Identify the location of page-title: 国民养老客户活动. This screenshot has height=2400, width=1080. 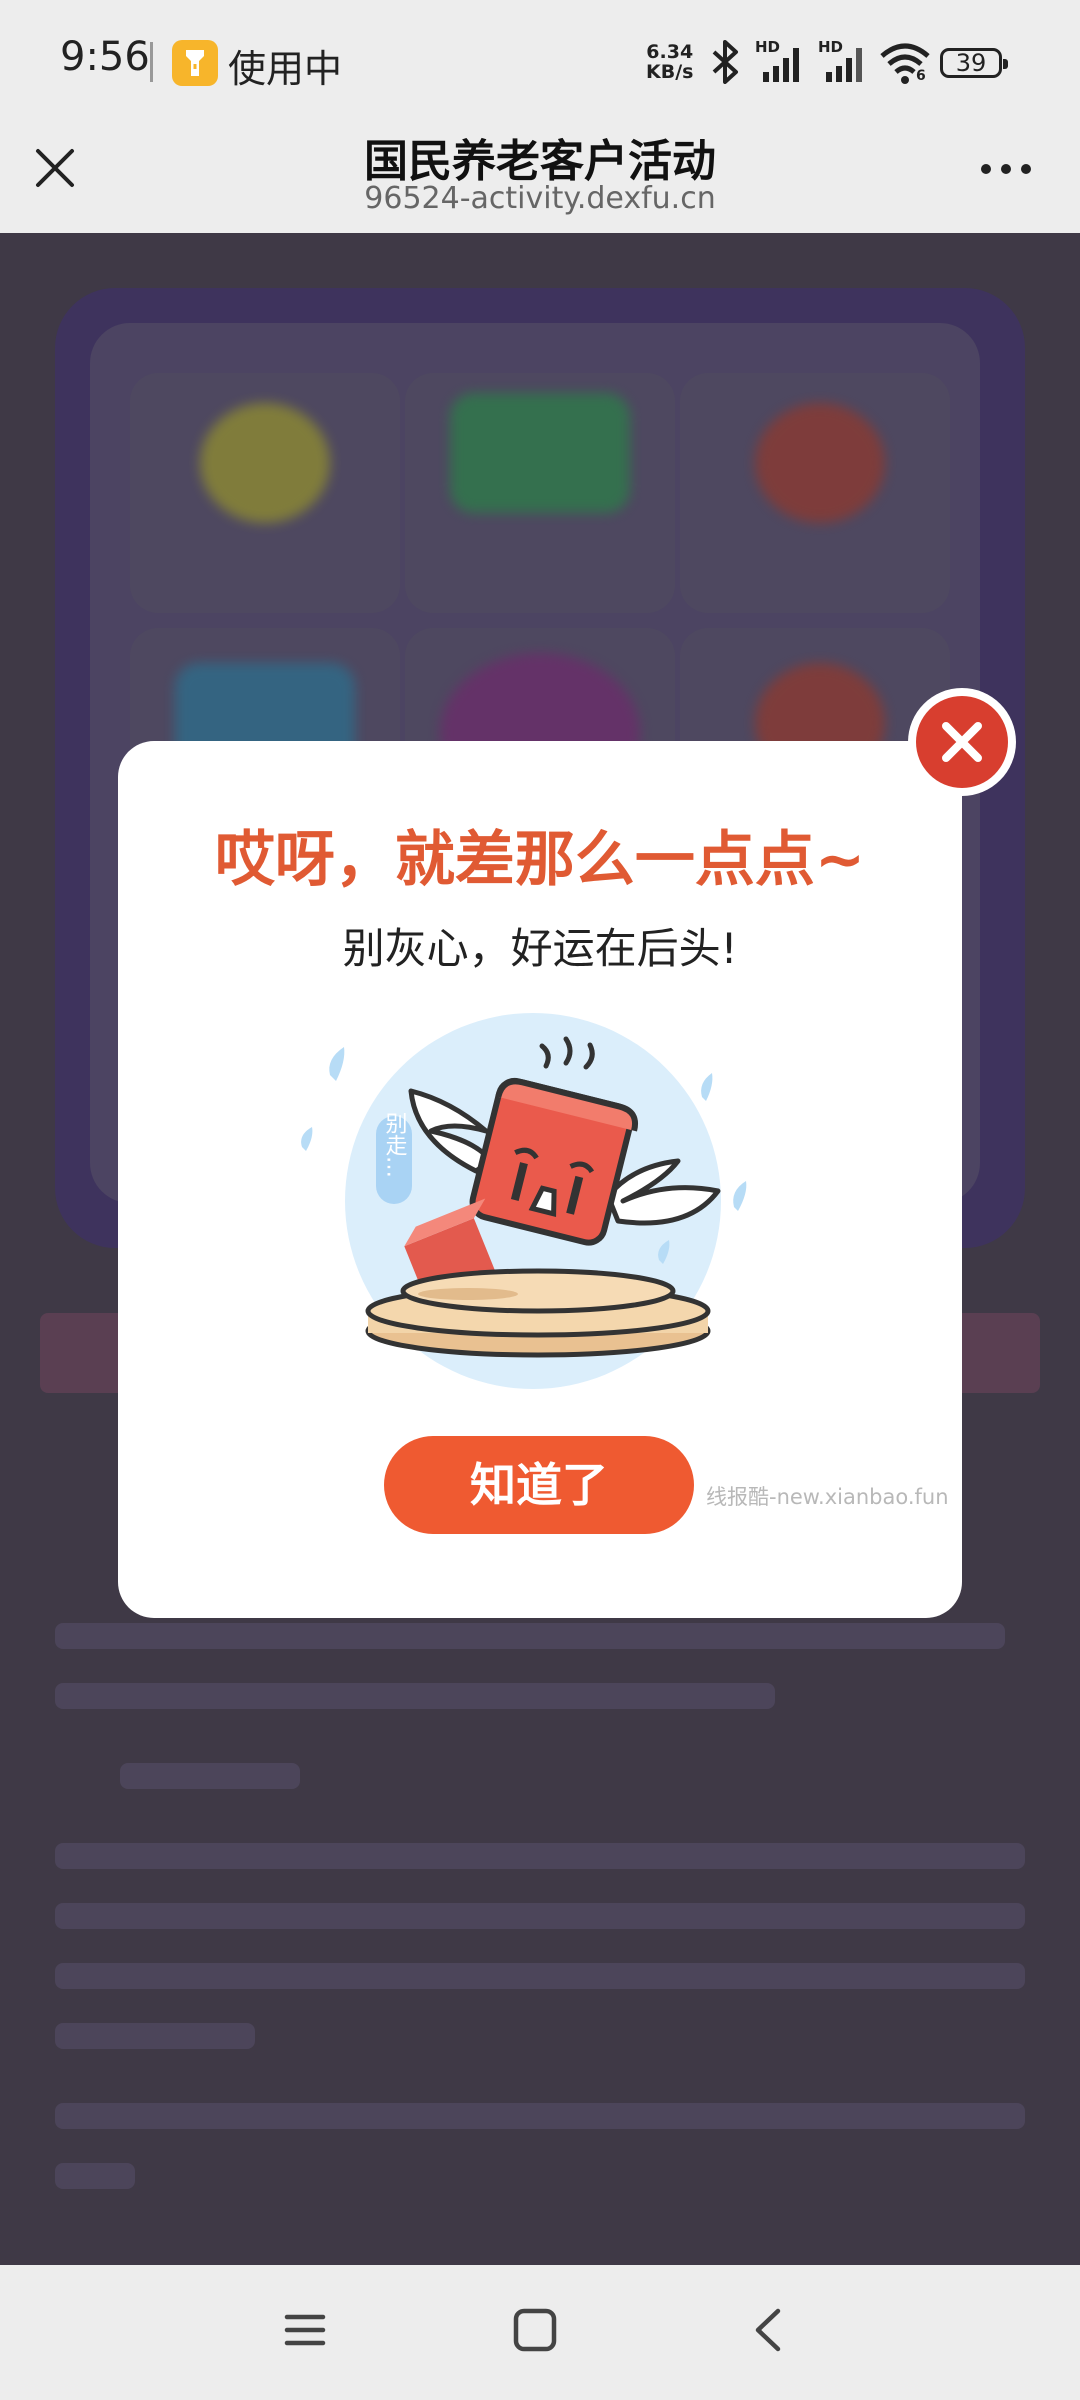
(540, 161).